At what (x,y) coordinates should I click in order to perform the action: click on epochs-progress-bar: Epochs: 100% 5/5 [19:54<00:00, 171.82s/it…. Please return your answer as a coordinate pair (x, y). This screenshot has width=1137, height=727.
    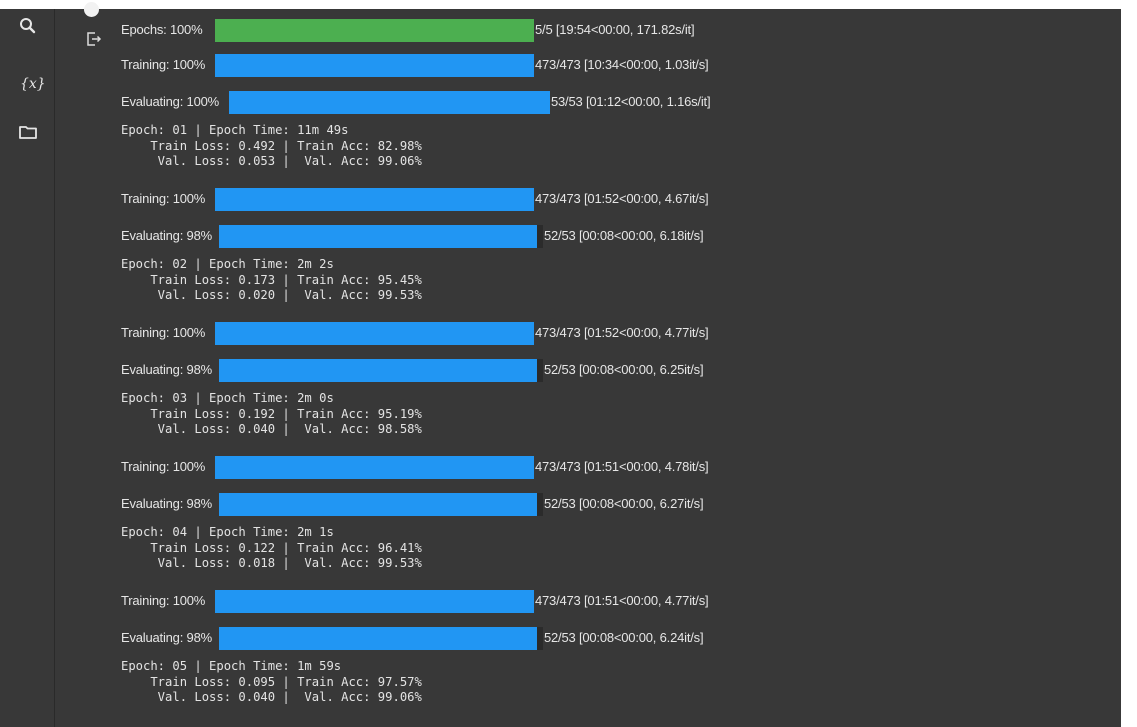
    Looking at the image, I should click on (521, 30).